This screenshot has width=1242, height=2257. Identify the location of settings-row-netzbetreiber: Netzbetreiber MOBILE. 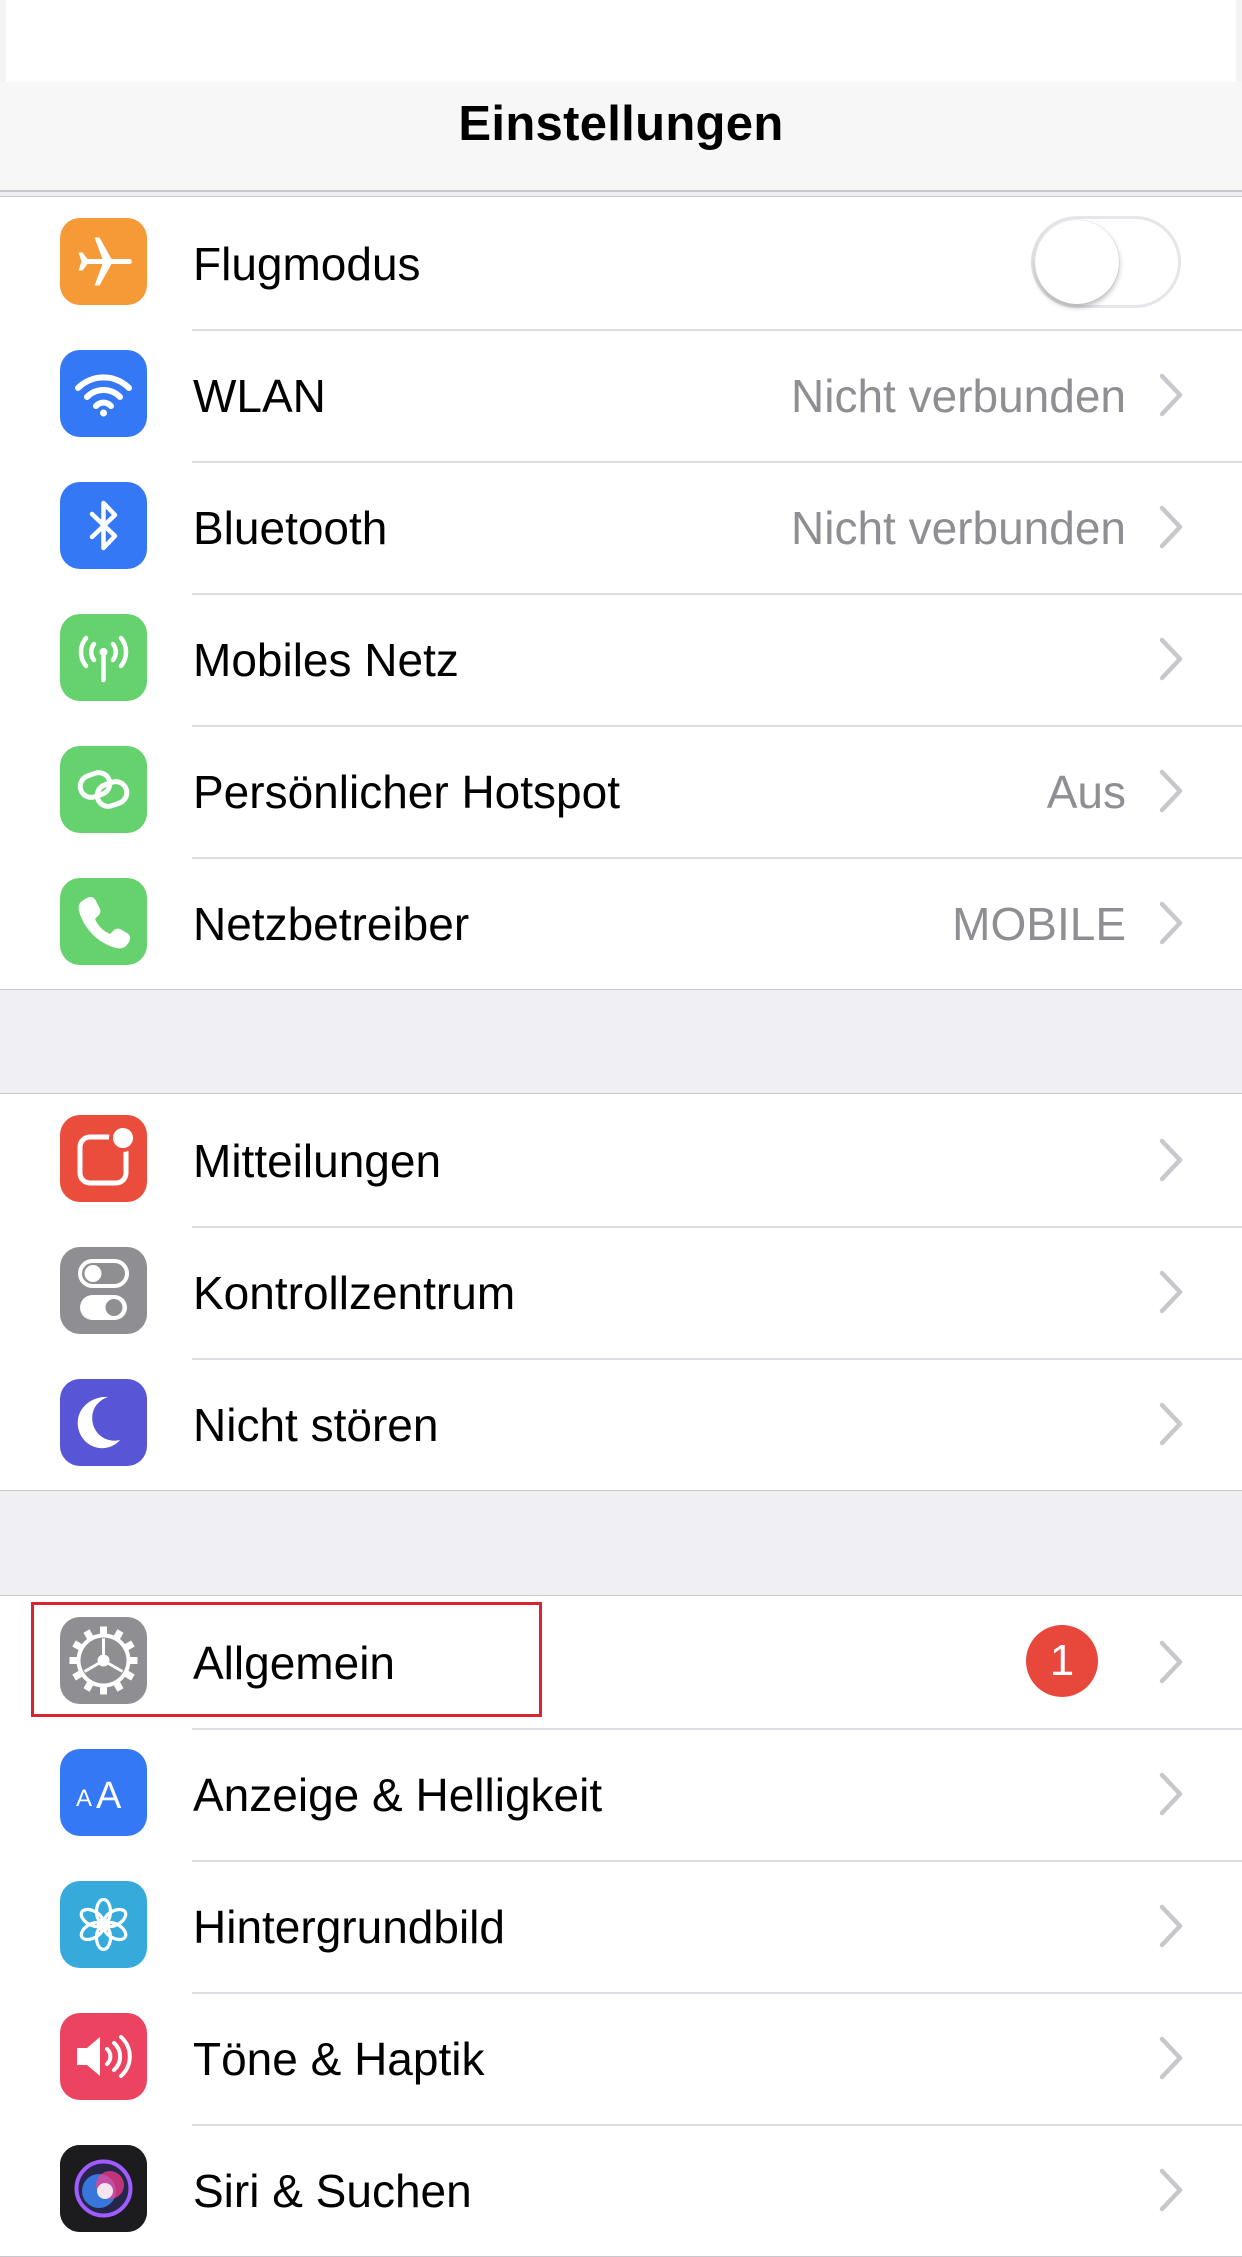
(621, 923).